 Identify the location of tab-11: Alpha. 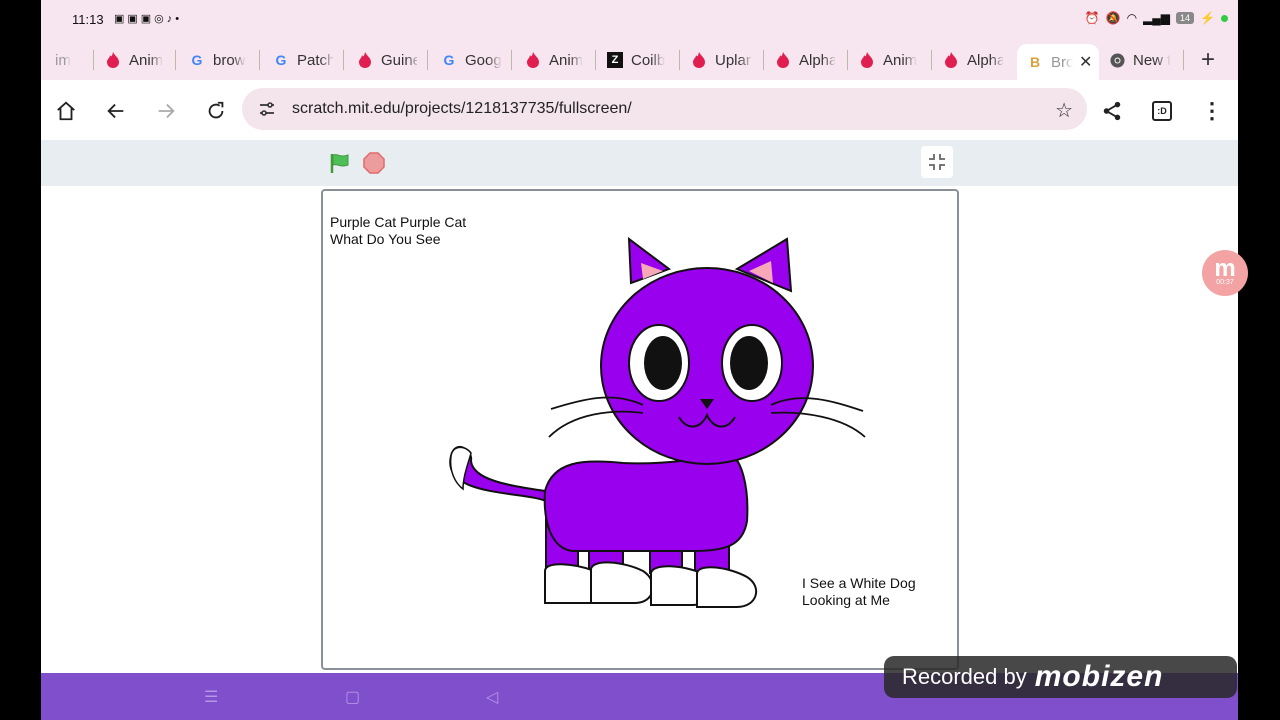
(973, 60).